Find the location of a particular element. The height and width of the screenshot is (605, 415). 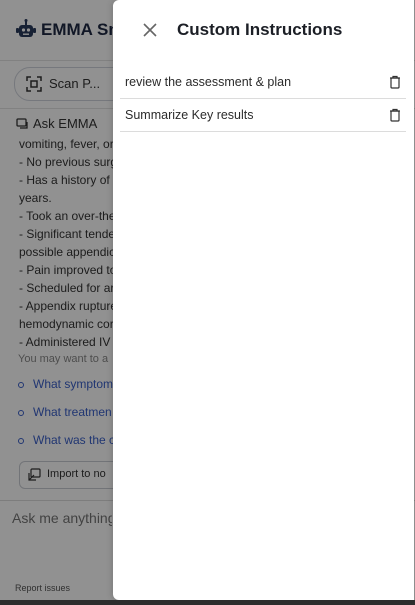

close-icon is located at coordinates (150, 30).